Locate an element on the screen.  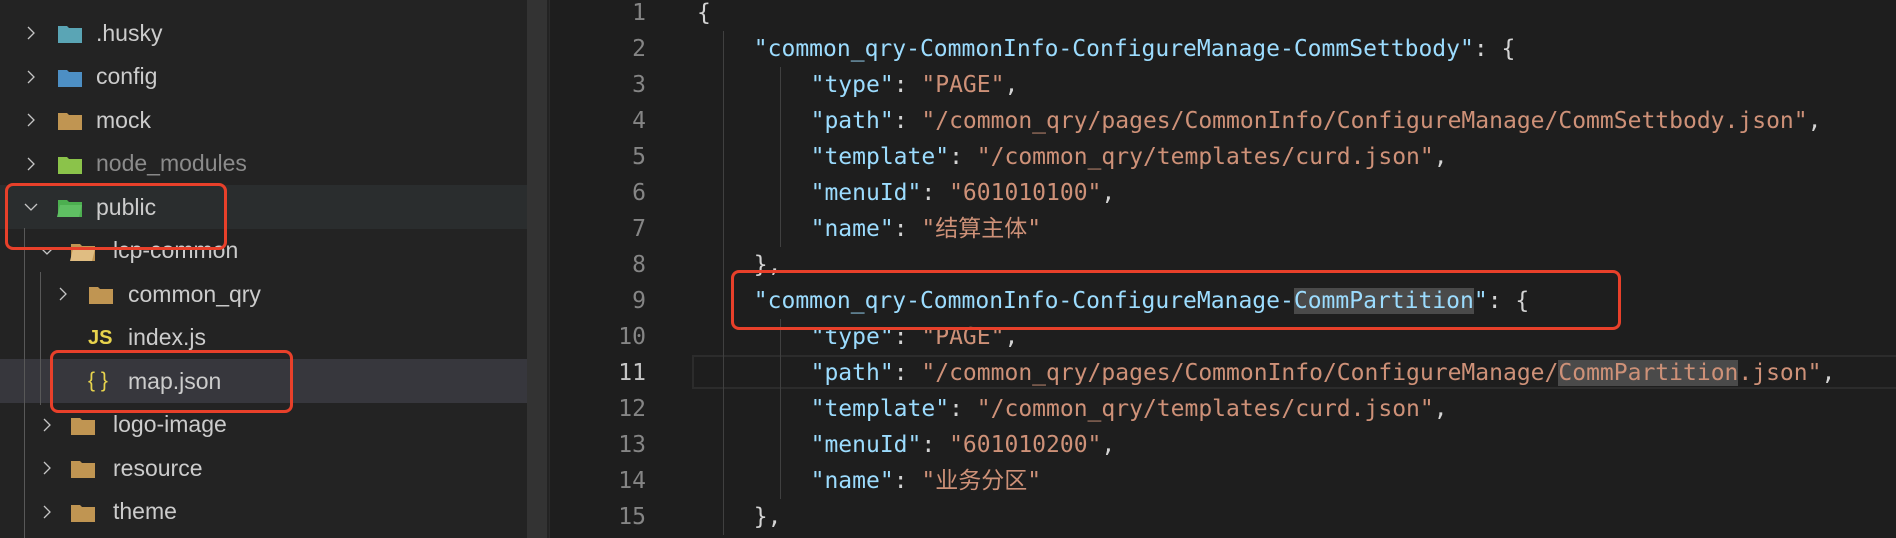
highlighted-match: CommPartition is located at coordinates (1648, 373).